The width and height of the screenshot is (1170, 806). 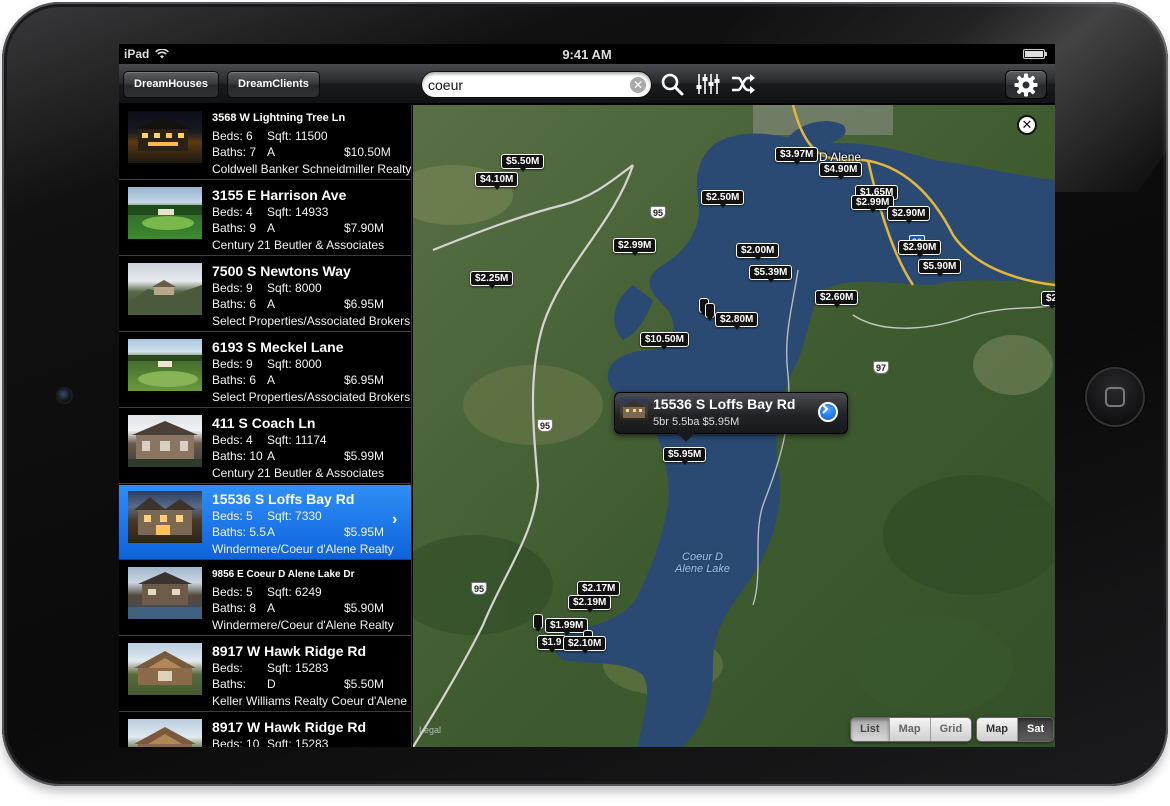 I want to click on listing-broker: Keller Williams Realty Coeur d'Alene, so click(x=310, y=701).